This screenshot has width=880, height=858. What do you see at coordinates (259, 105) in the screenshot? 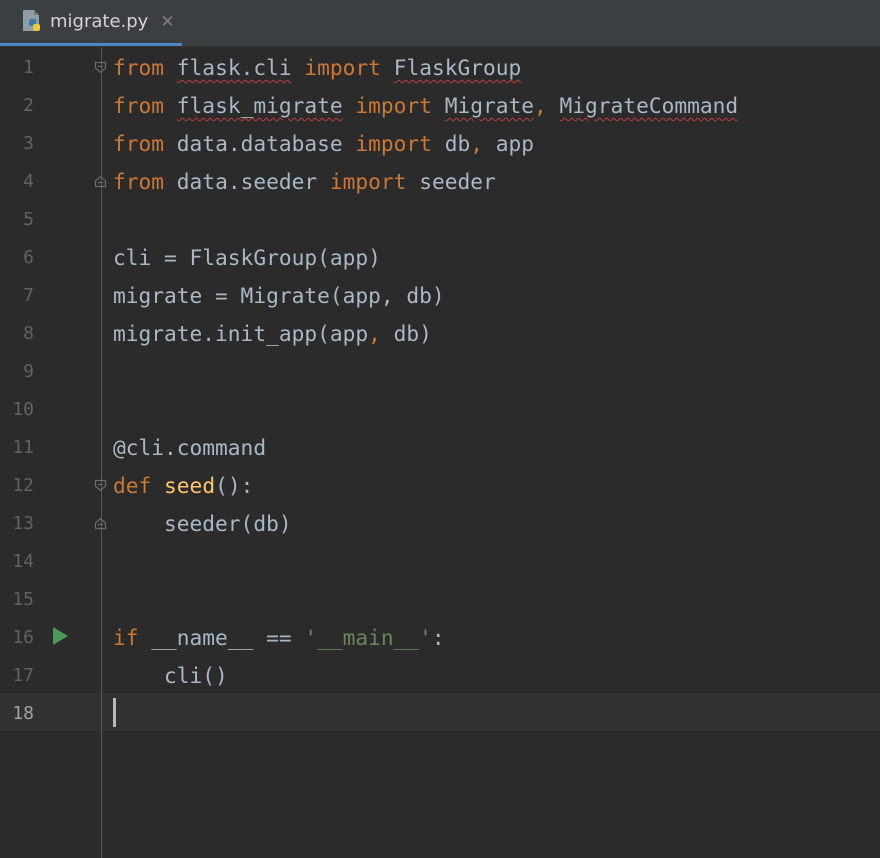
I see `module-name: flask_migrate` at bounding box center [259, 105].